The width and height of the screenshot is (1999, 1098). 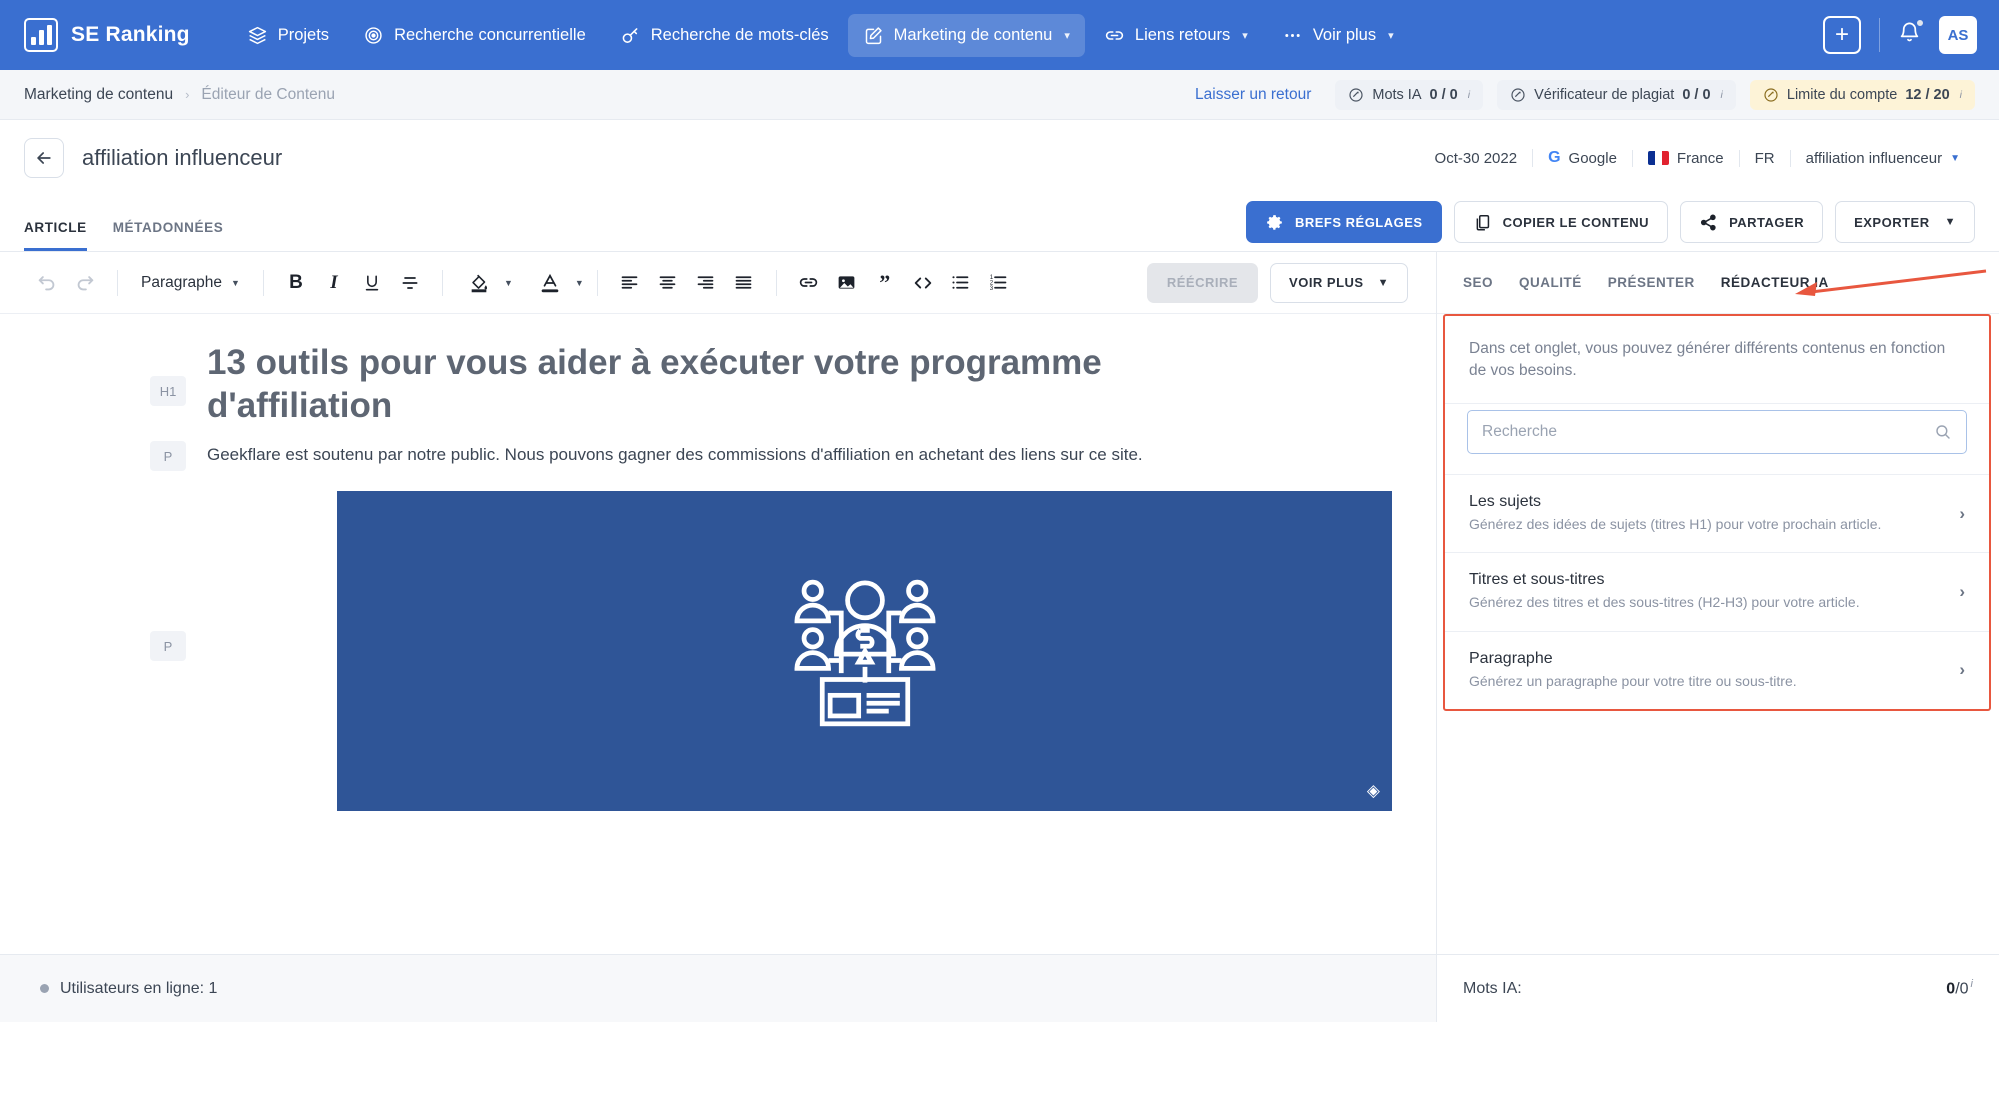 I want to click on insert-image-button, so click(x=847, y=283).